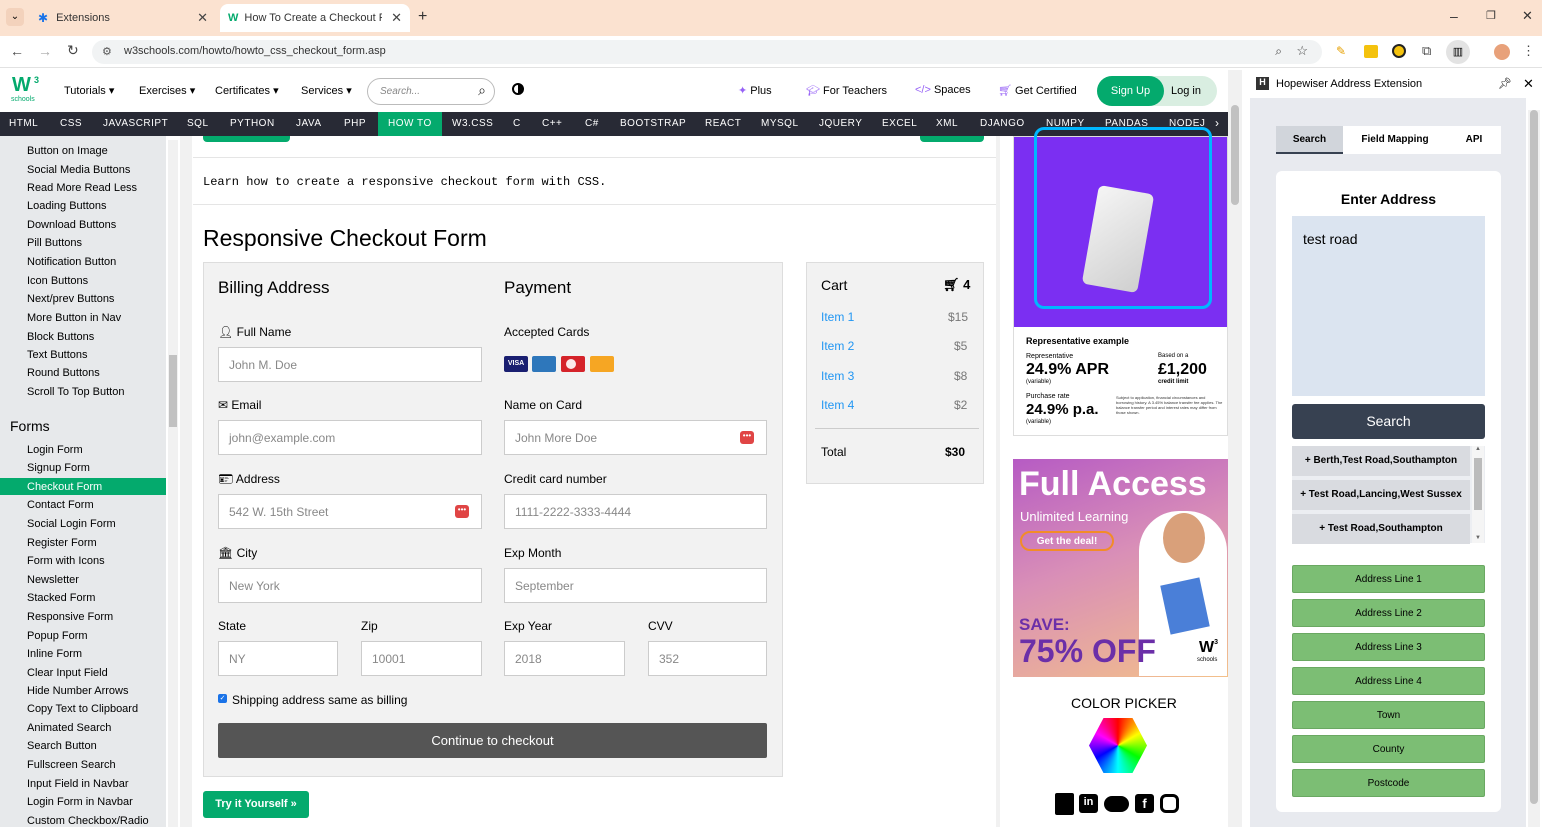 This screenshot has width=1542, height=827. What do you see at coordinates (315, 18) in the screenshot?
I see `tab-checkout: W How To Create a Checkout Form ✕` at bounding box center [315, 18].